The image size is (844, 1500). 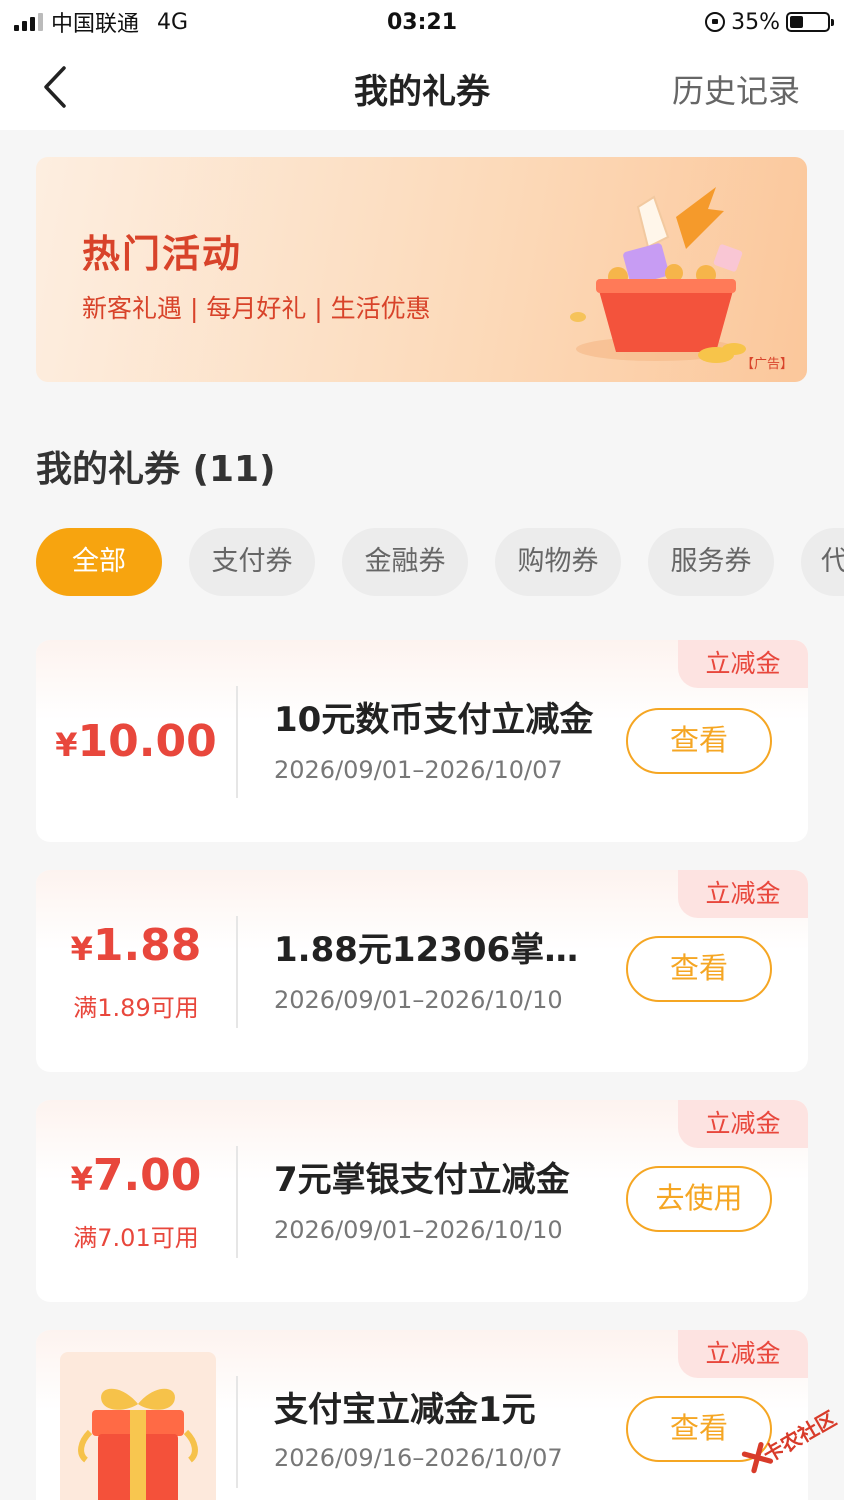 I want to click on banner-title: 热门活动, so click(x=162, y=254).